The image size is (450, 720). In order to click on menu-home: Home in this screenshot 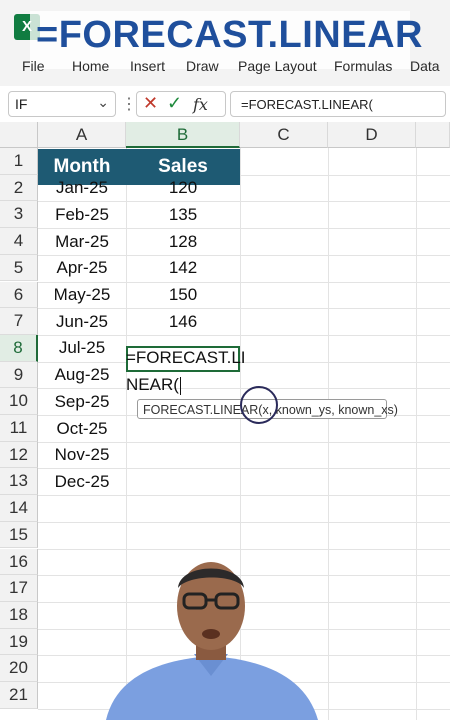, I will do `click(90, 66)`.